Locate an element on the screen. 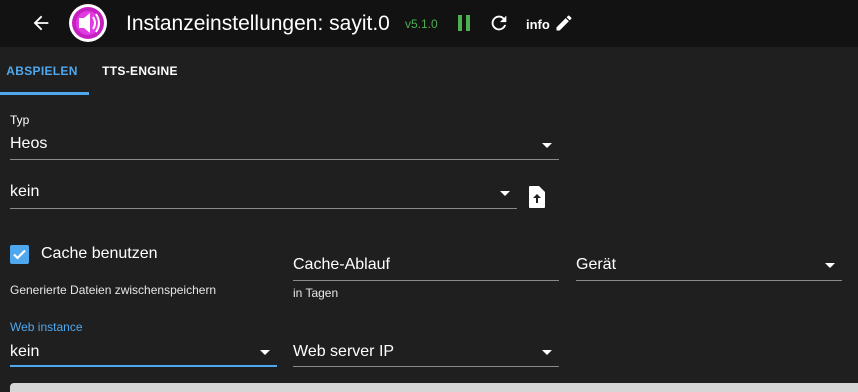 Image resolution: width=858 pixels, height=392 pixels. reload-icon is located at coordinates (499, 23).